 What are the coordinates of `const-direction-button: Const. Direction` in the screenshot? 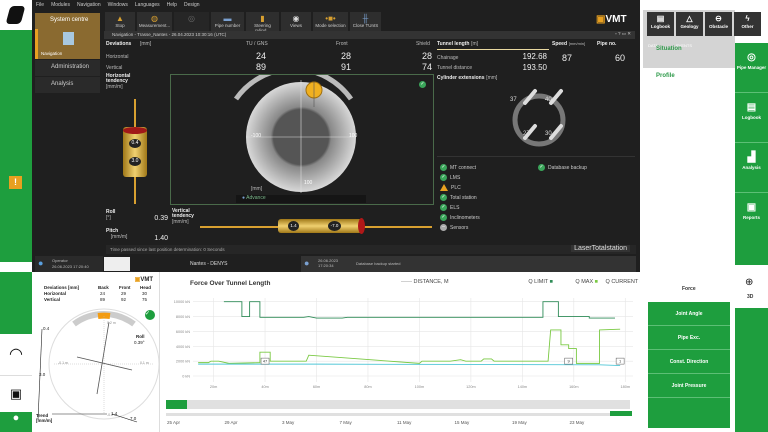 It's located at (689, 362).